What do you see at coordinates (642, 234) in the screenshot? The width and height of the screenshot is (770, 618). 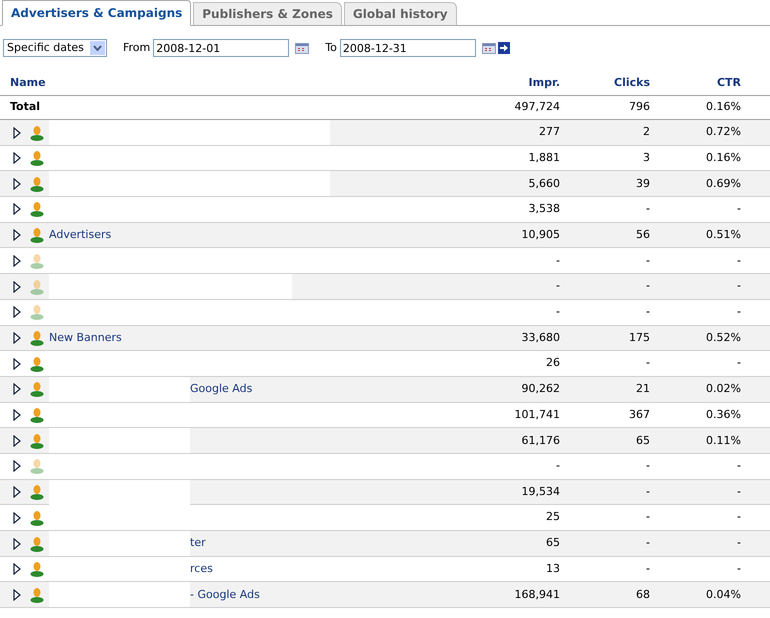 I see `table-cell-text: 56` at bounding box center [642, 234].